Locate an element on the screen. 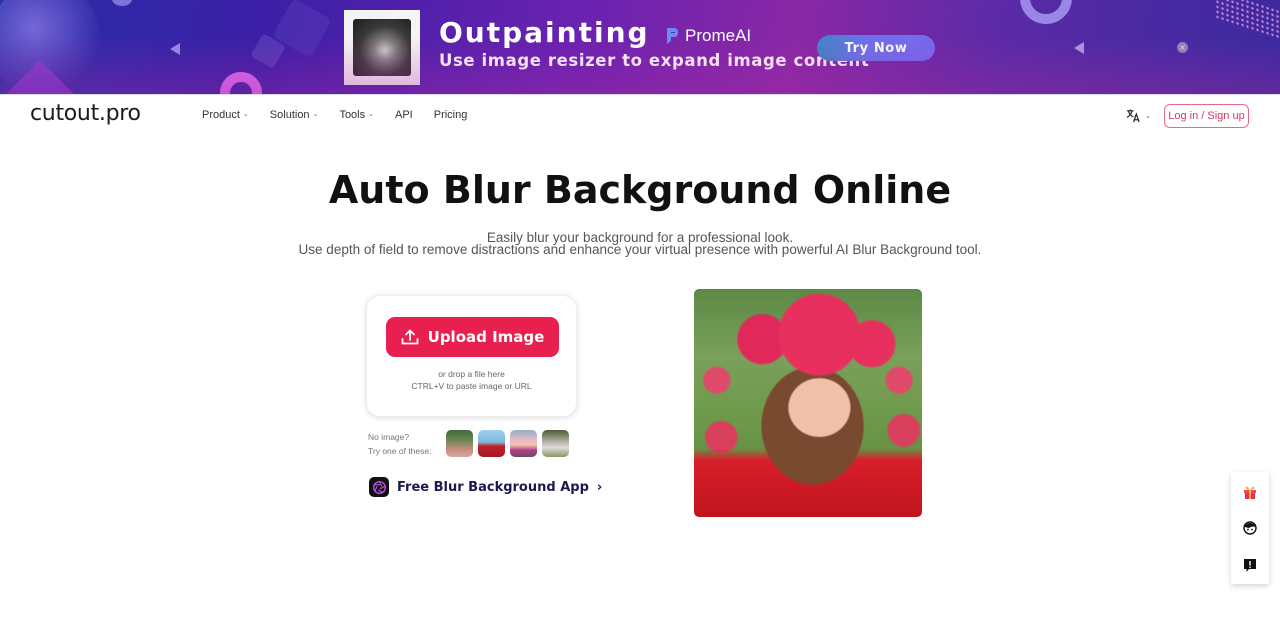 The width and height of the screenshot is (1280, 617). feedback-icon is located at coordinates (1250, 565).